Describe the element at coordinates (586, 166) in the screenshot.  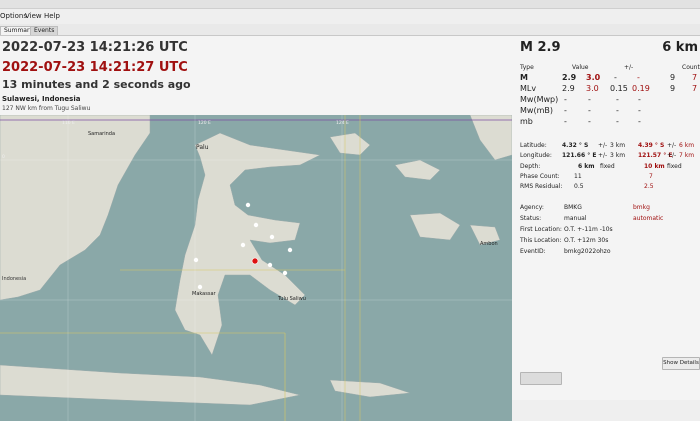
I see `depth-value: 6 km` at that location.